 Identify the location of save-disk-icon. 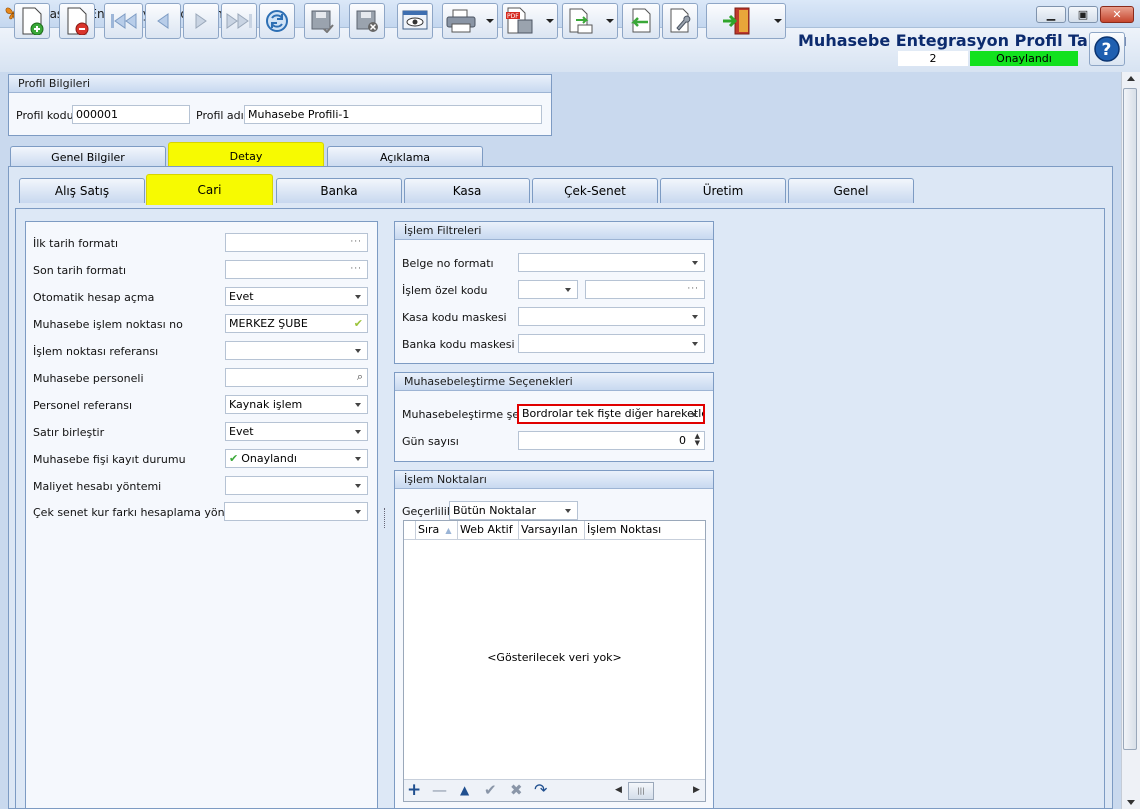
(322, 21).